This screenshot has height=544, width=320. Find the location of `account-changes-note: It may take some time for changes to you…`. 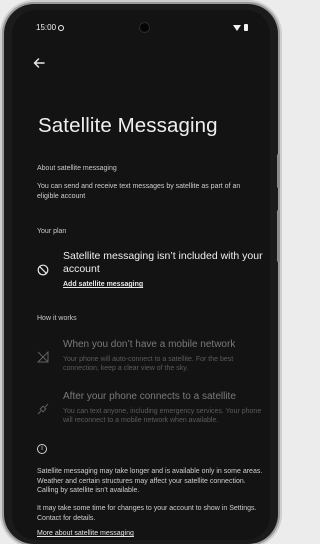

account-changes-note: It may take some time for changes to you… is located at coordinates (147, 513).